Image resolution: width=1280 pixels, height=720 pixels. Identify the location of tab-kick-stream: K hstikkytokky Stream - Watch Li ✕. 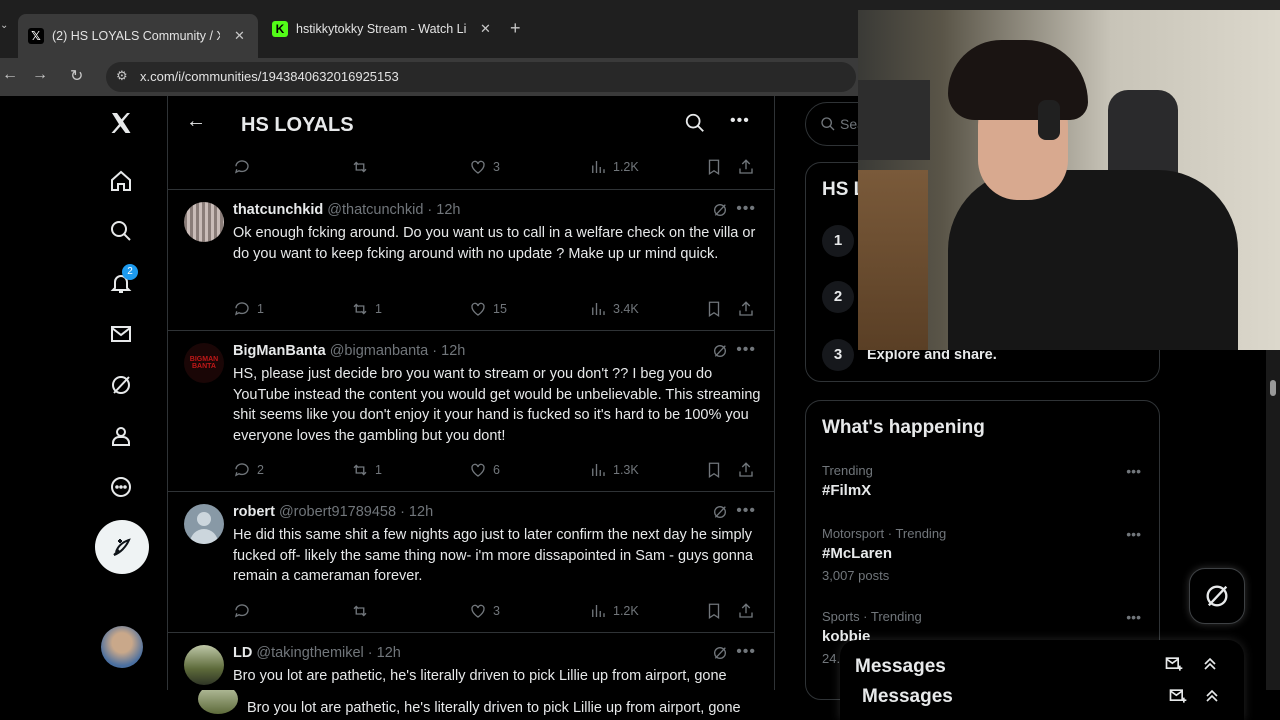
(379, 29).